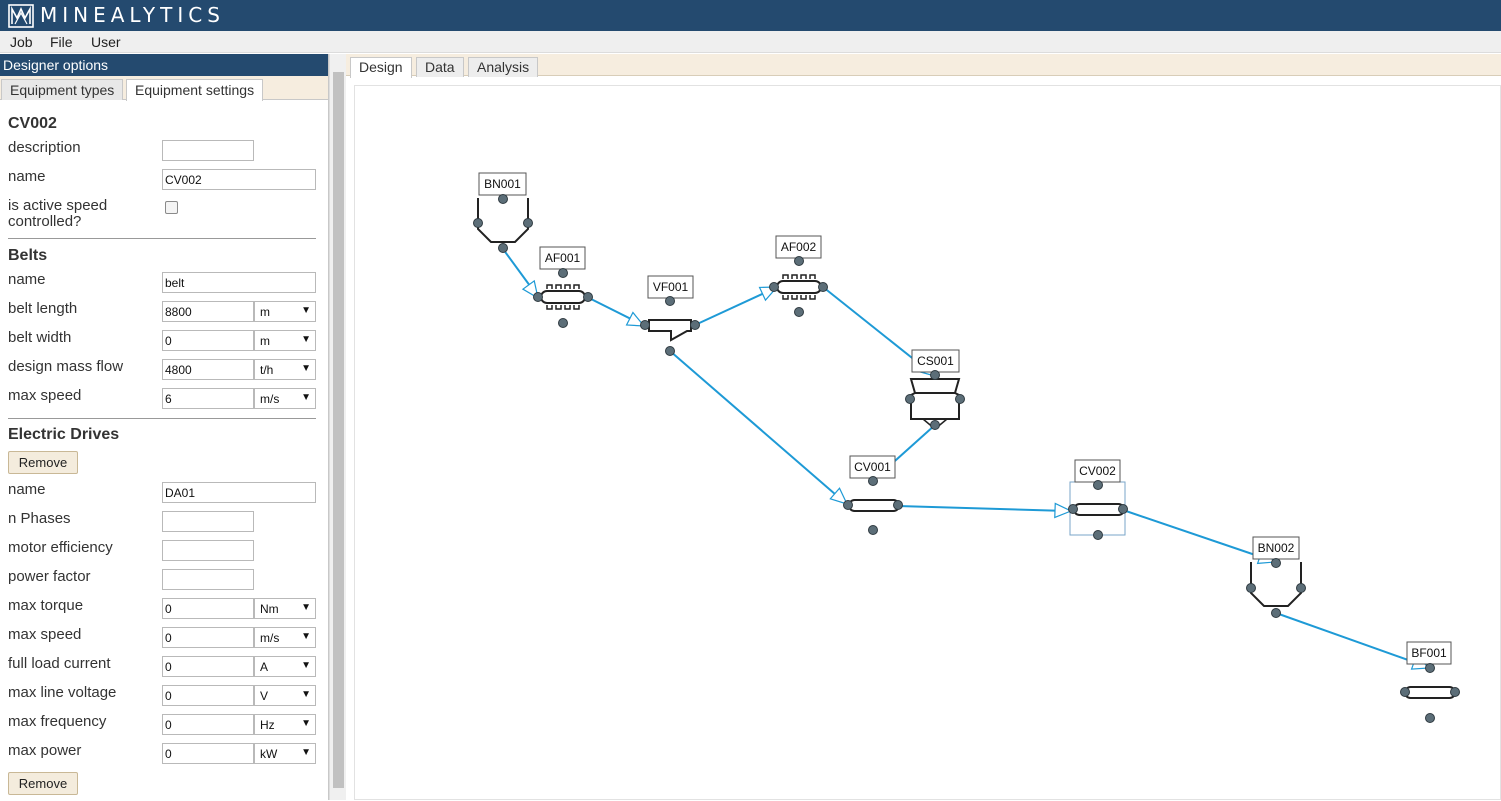 This screenshot has width=1501, height=801. Describe the element at coordinates (285, 637) in the screenshot. I see `drive-max-speed-unit-select: m/s ▼` at that location.